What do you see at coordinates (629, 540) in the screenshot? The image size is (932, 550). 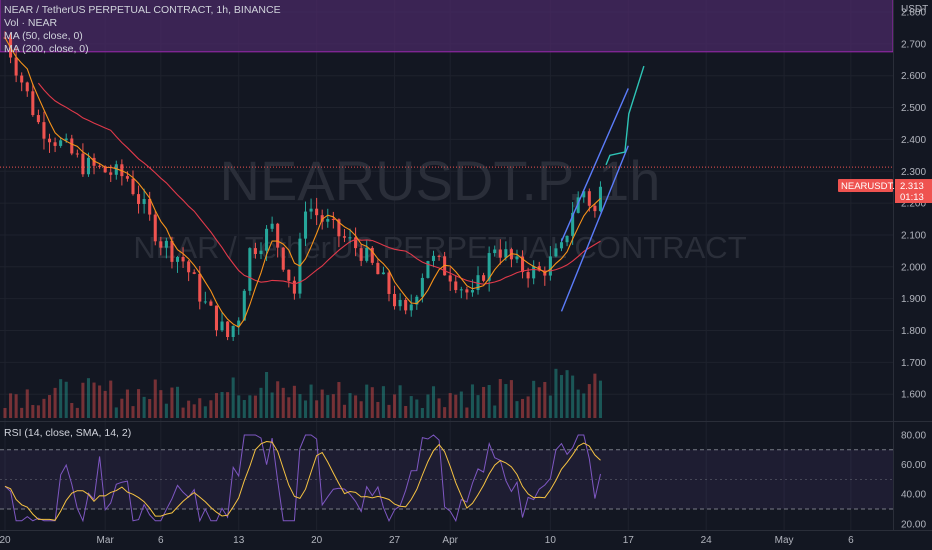 I see `time-axis-label: 17` at bounding box center [629, 540].